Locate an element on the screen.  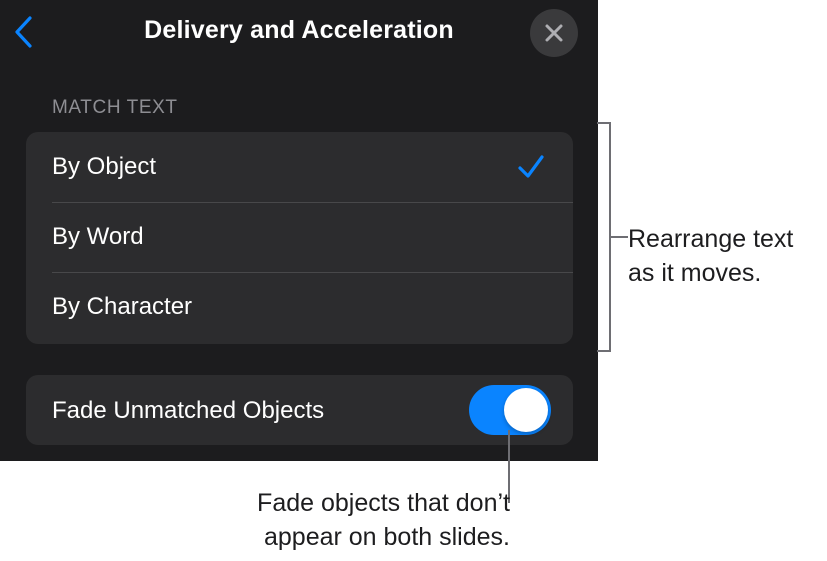
switch-knob is located at coordinates (526, 410).